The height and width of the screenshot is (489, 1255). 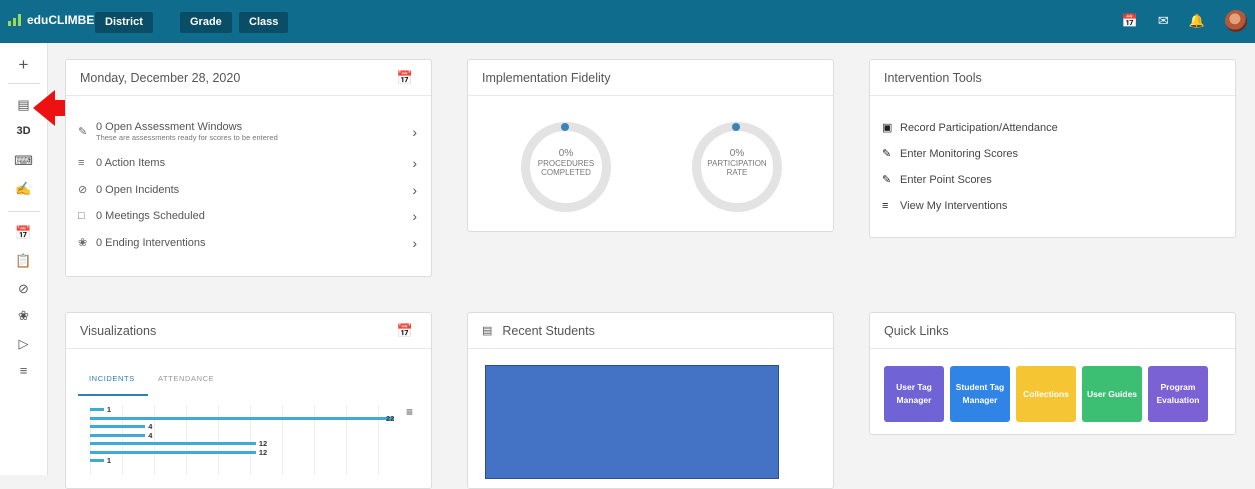 I want to click on gauge-label-line2: COMPLETED, so click(x=566, y=172).